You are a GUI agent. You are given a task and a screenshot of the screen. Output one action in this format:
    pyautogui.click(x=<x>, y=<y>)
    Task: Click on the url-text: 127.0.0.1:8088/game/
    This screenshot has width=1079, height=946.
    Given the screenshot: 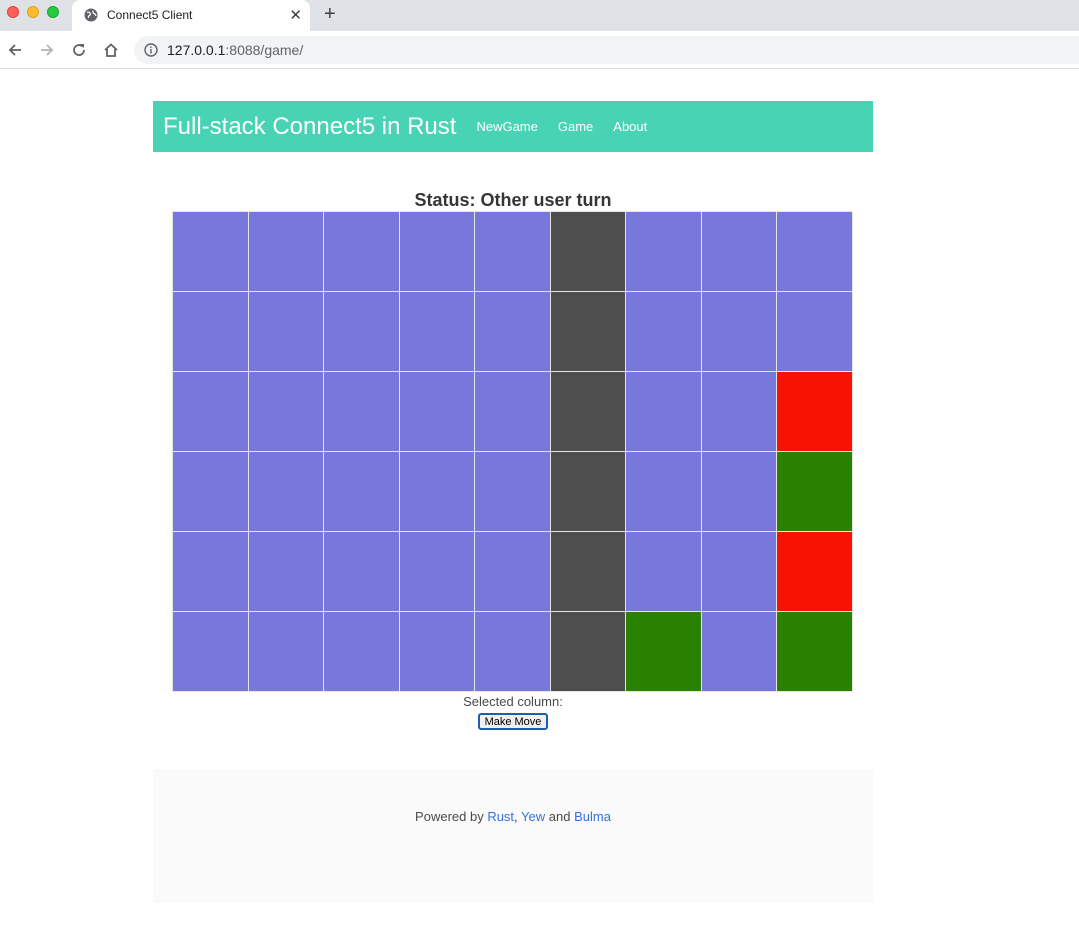 What is the action you would take?
    pyautogui.click(x=235, y=50)
    